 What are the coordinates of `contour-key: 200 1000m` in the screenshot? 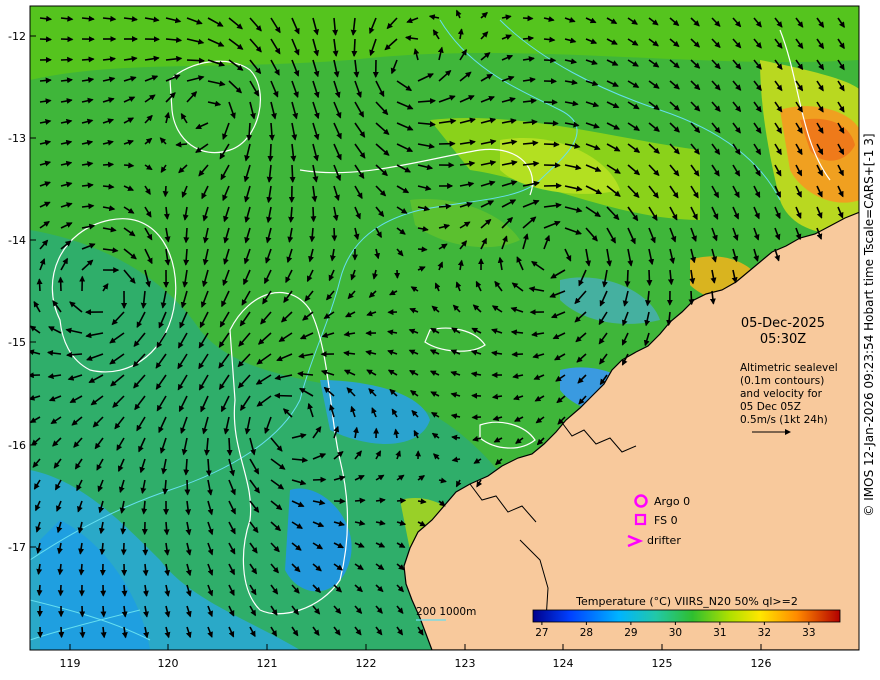 It's located at (446, 613).